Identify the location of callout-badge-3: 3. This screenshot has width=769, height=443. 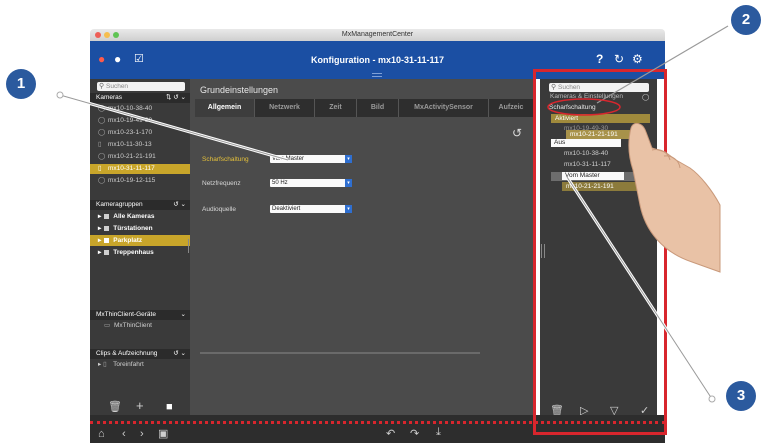
(741, 396).